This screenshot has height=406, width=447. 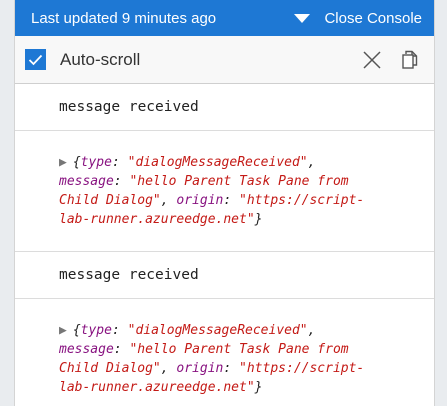 I want to click on triangle-down-icon, so click(x=302, y=18).